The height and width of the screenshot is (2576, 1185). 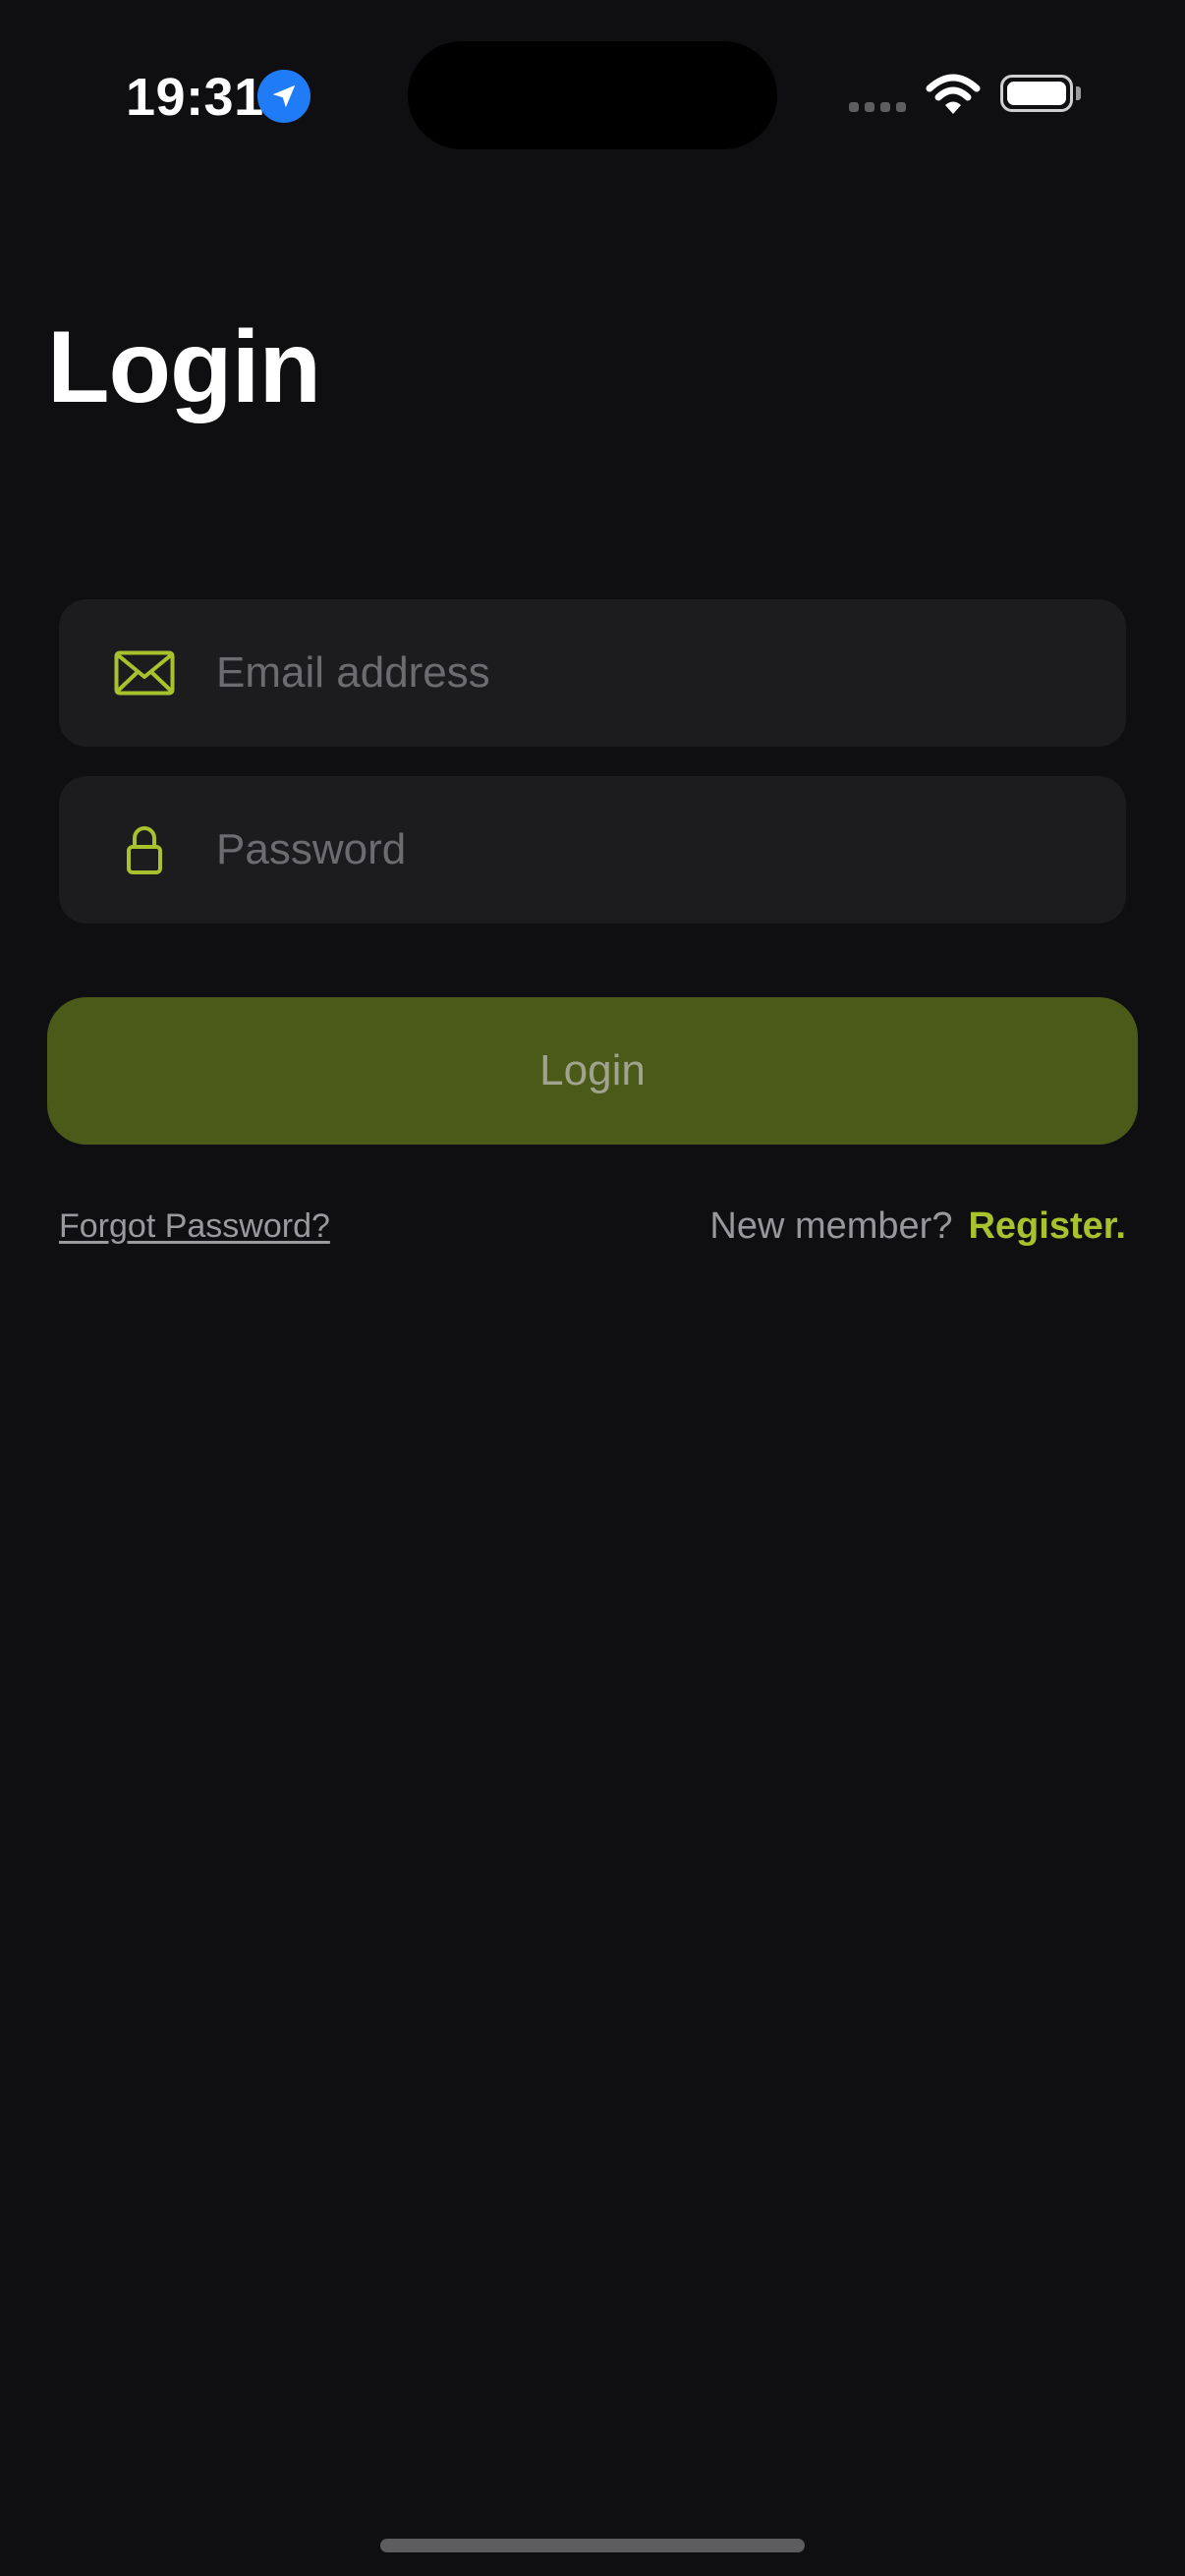 I want to click on register-row: New member? Register., so click(x=918, y=1226).